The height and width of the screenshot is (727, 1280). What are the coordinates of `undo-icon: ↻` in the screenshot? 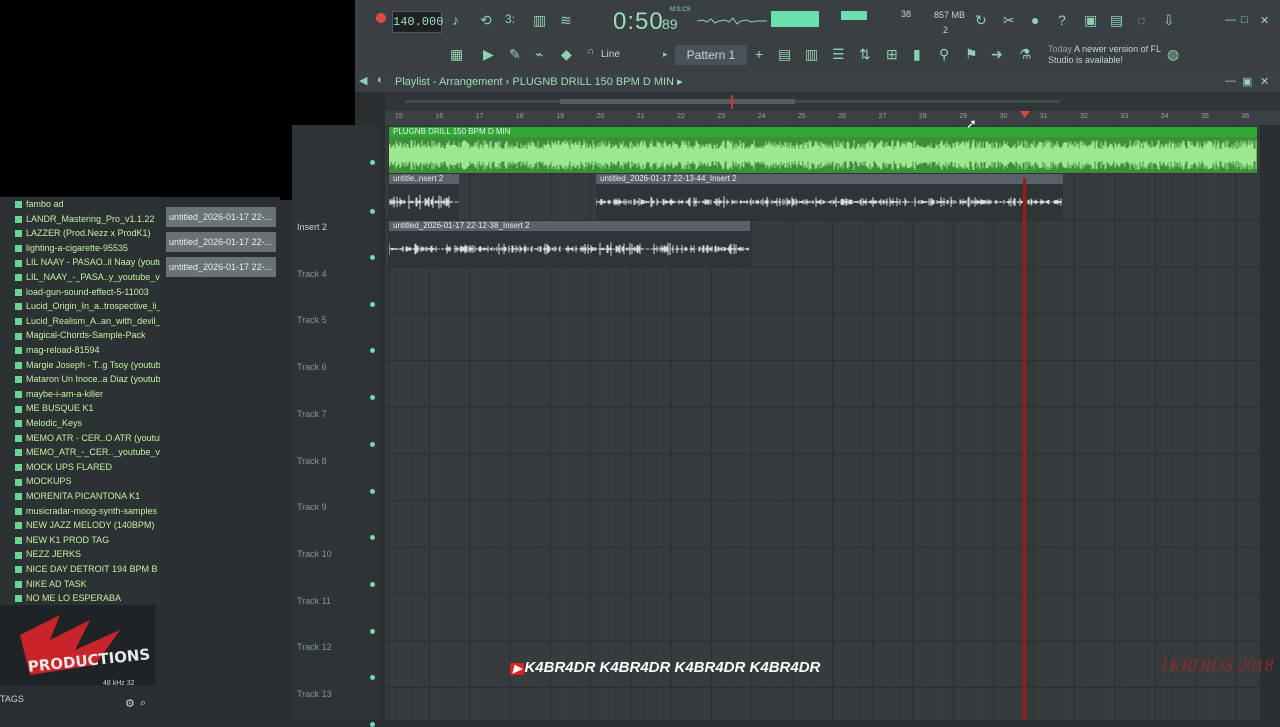 It's located at (981, 20).